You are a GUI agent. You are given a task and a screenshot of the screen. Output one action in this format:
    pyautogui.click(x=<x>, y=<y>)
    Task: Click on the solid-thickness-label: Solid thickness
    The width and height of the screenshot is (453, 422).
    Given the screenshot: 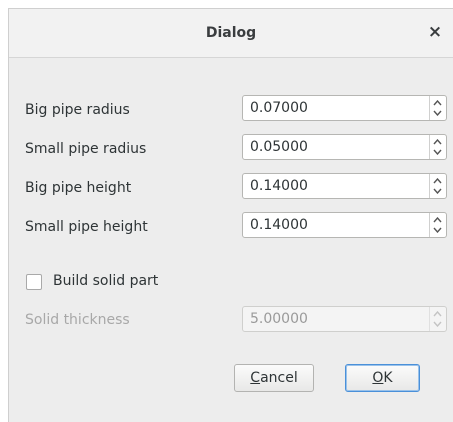 What is the action you would take?
    pyautogui.click(x=77, y=320)
    